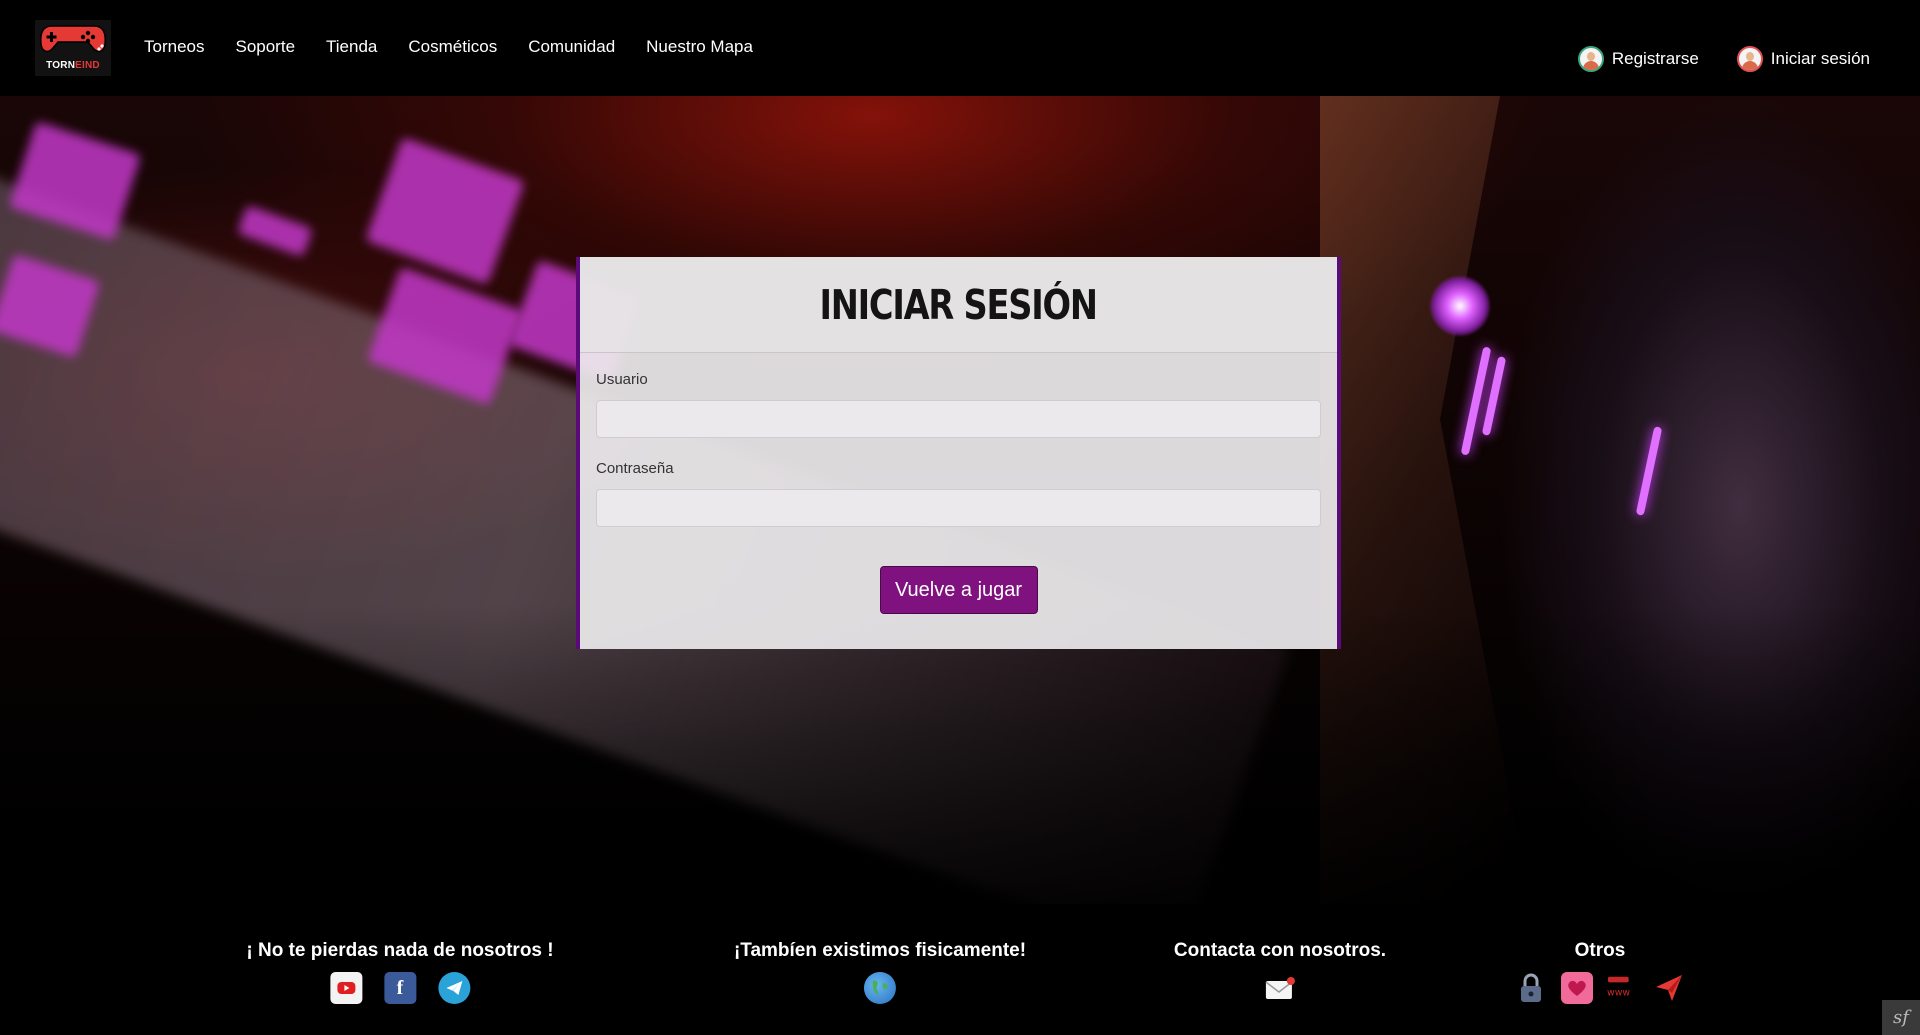  Describe the element at coordinates (174, 47) in the screenshot. I see `nav-link-torneos: Torneos` at that location.